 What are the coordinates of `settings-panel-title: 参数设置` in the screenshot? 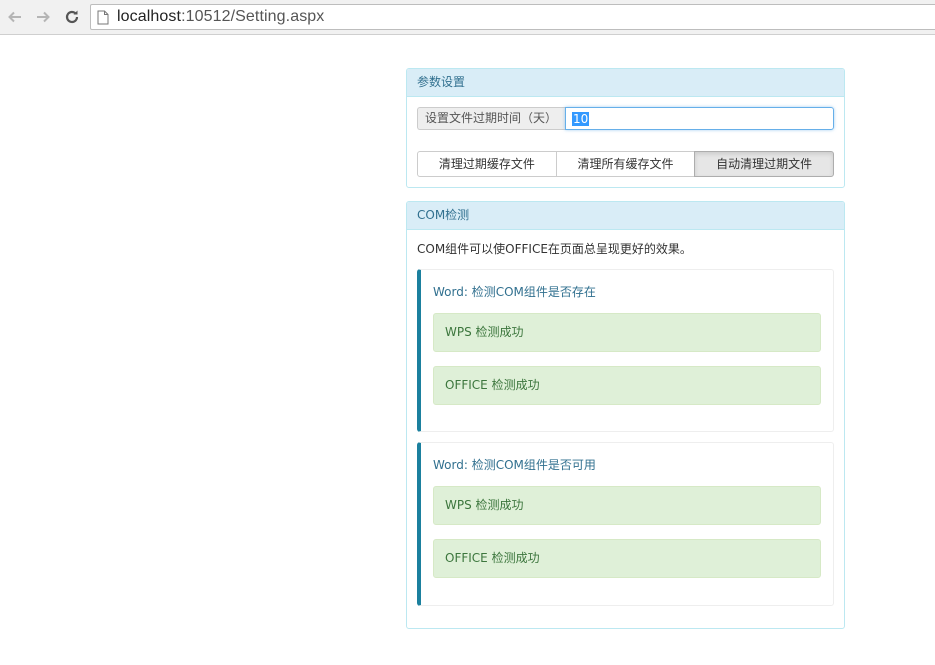 It's located at (625, 83).